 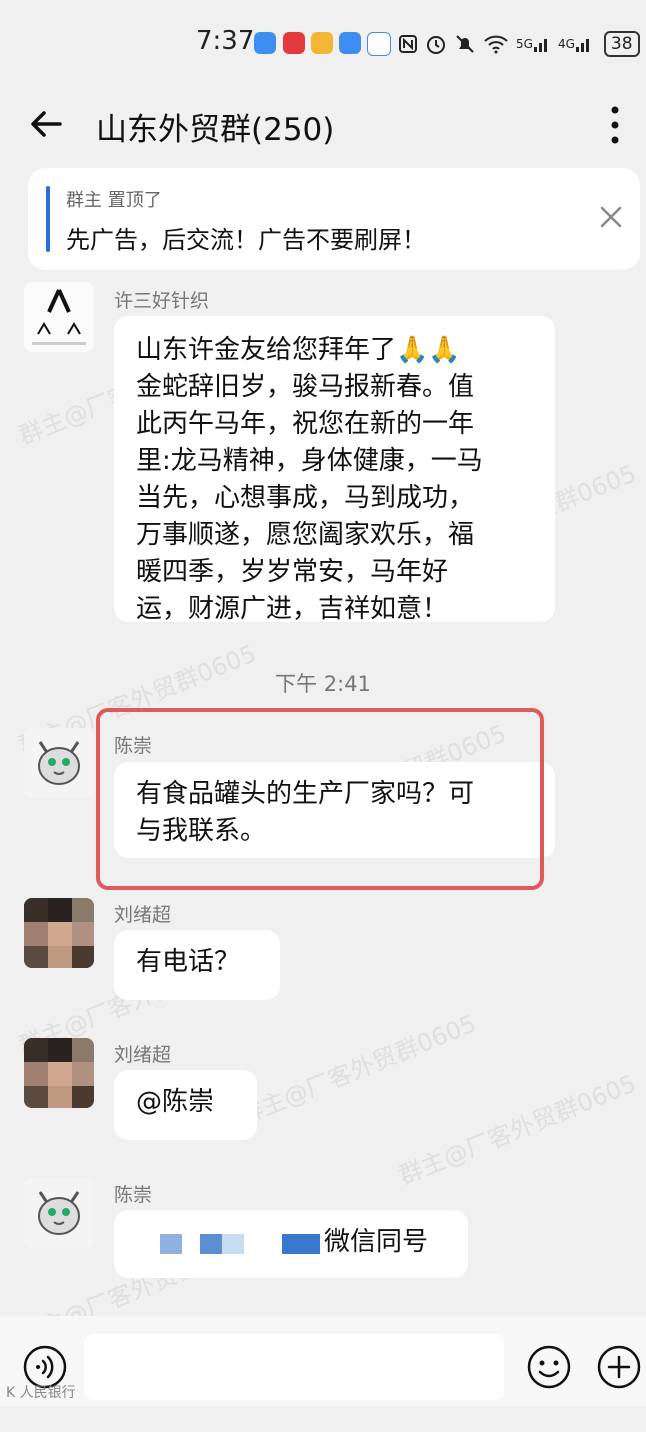 I want to click on cloud2-app-icon, so click(x=350, y=43).